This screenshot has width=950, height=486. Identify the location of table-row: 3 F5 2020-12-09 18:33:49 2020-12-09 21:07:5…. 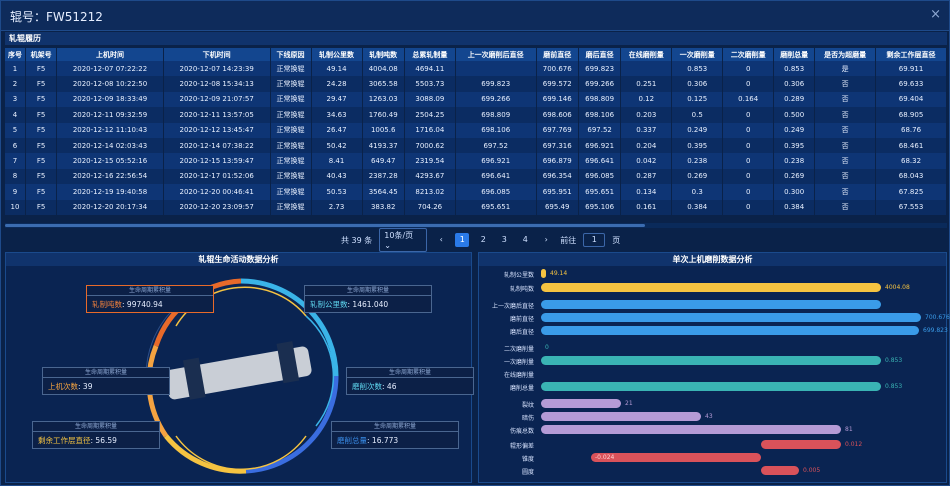
(476, 99).